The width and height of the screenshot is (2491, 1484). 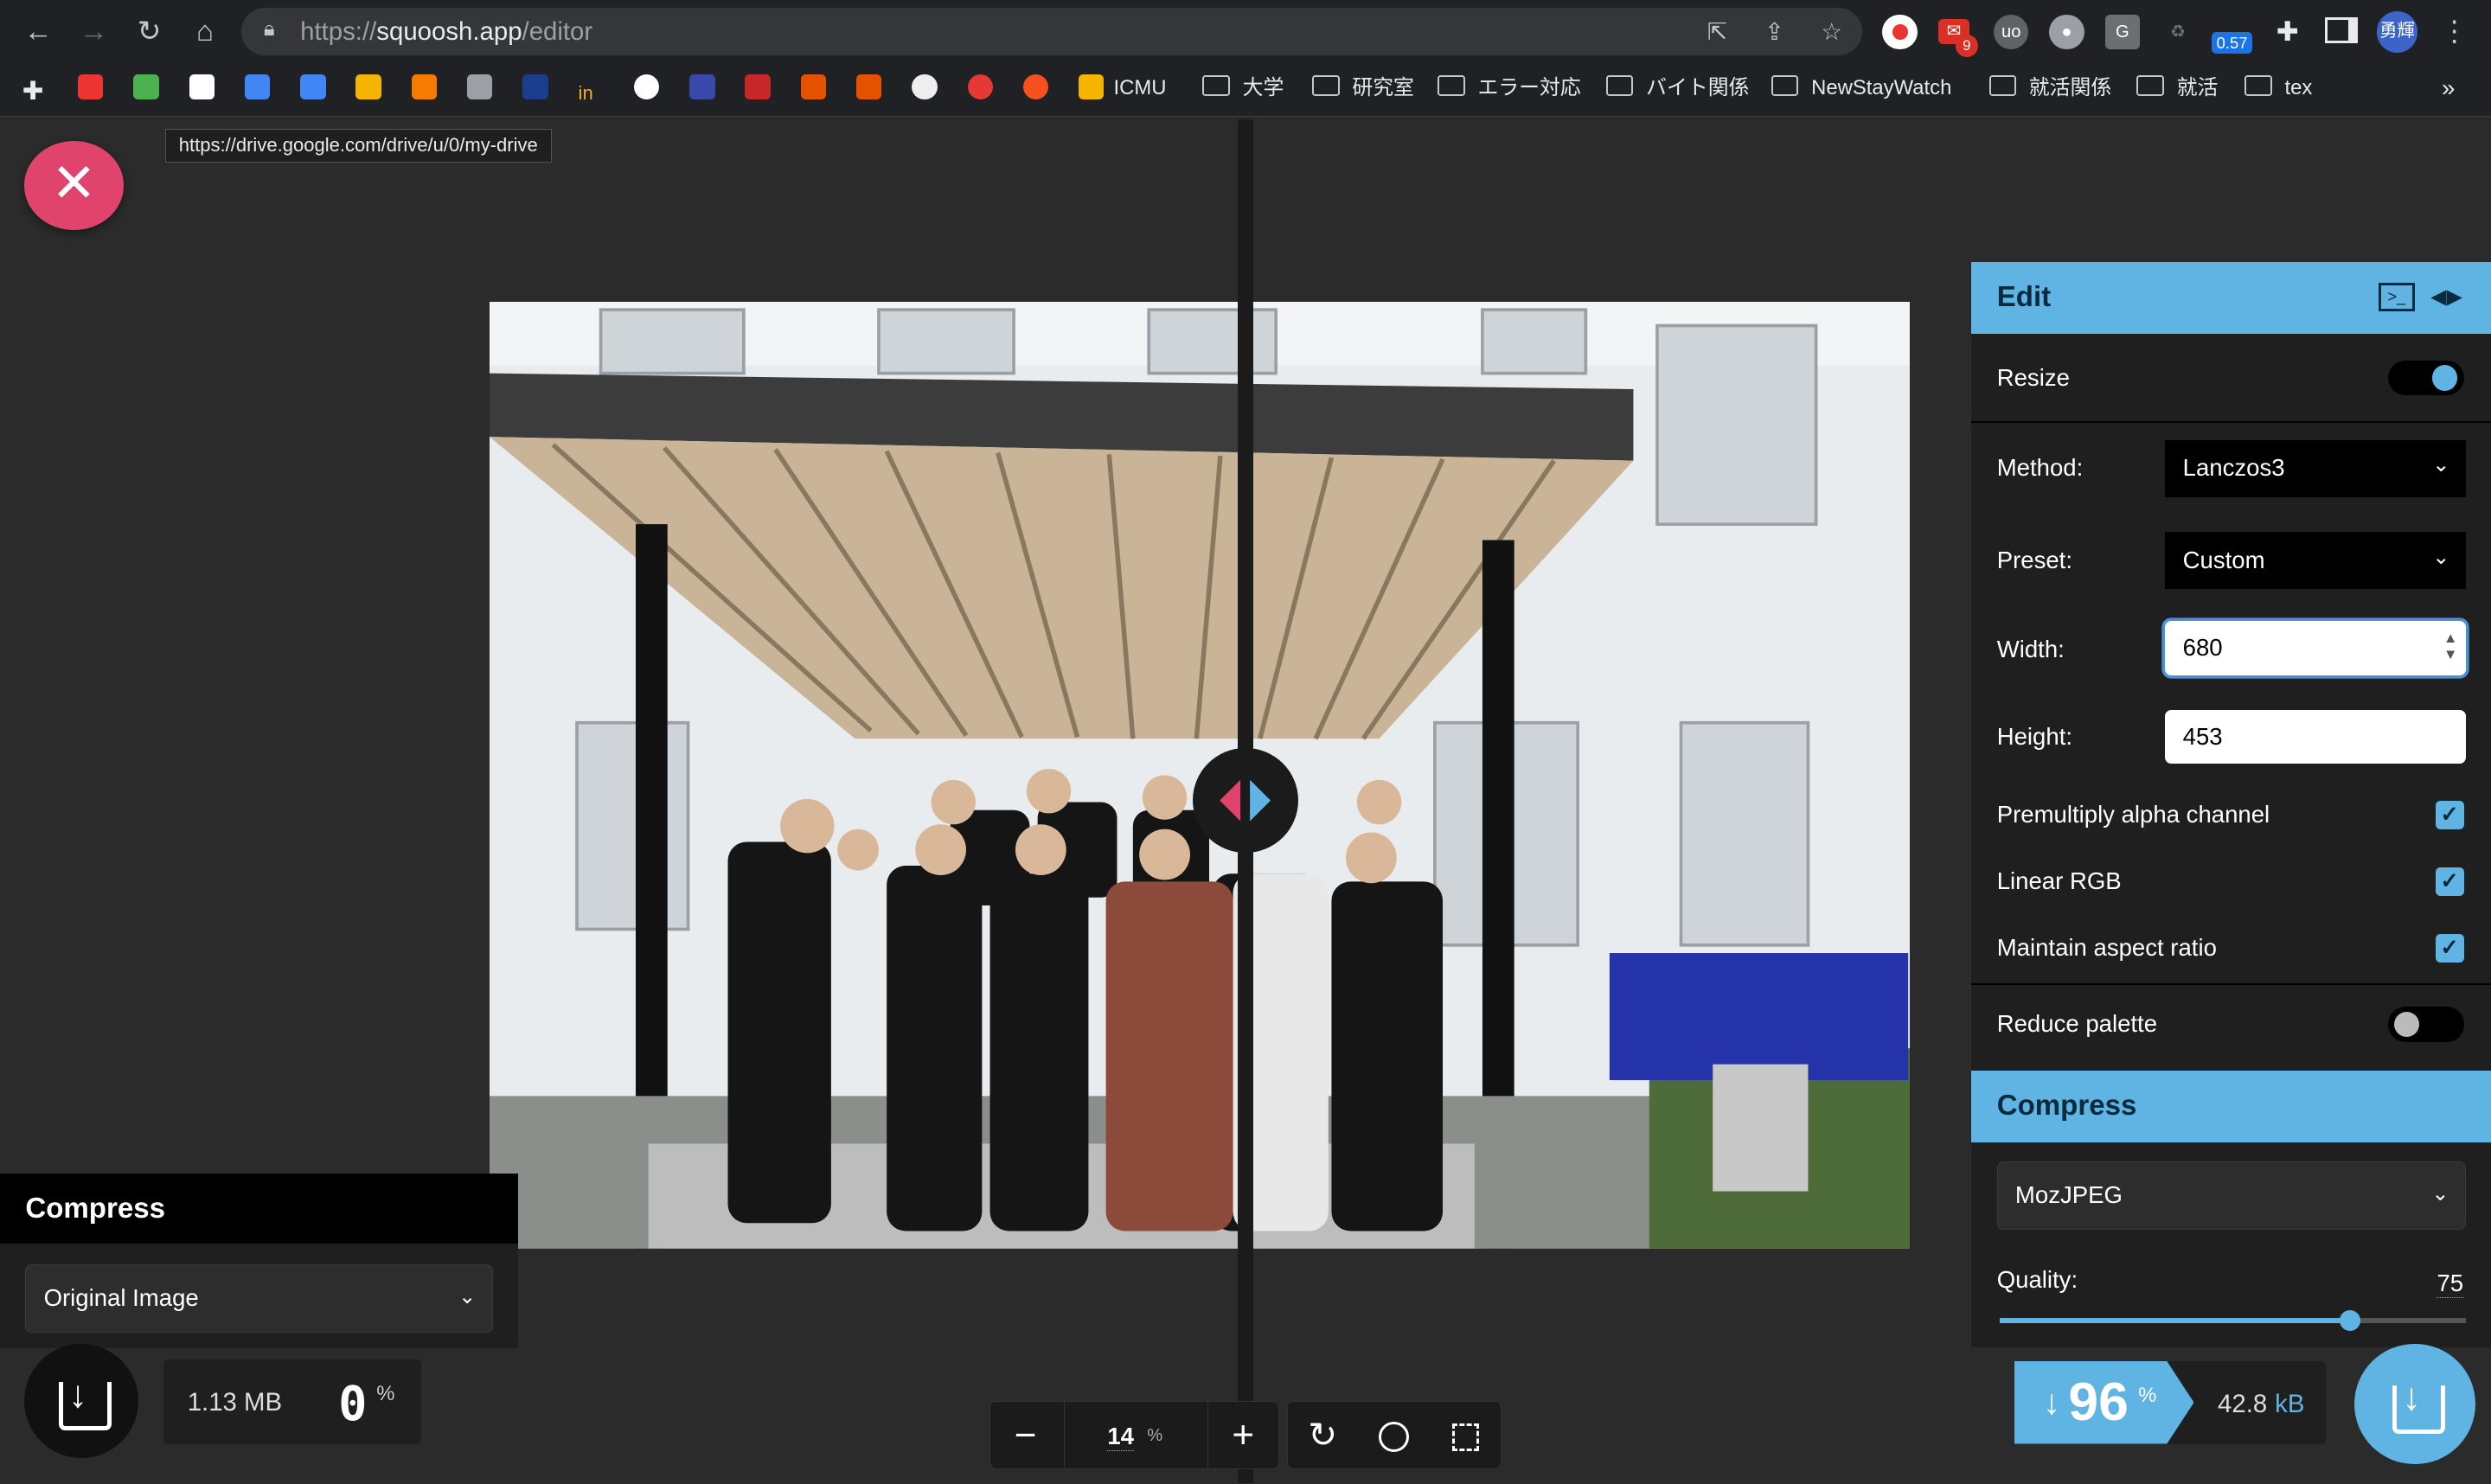 What do you see at coordinates (1122, 89) in the screenshot?
I see `bookmark-site-icmu: ICMU` at bounding box center [1122, 89].